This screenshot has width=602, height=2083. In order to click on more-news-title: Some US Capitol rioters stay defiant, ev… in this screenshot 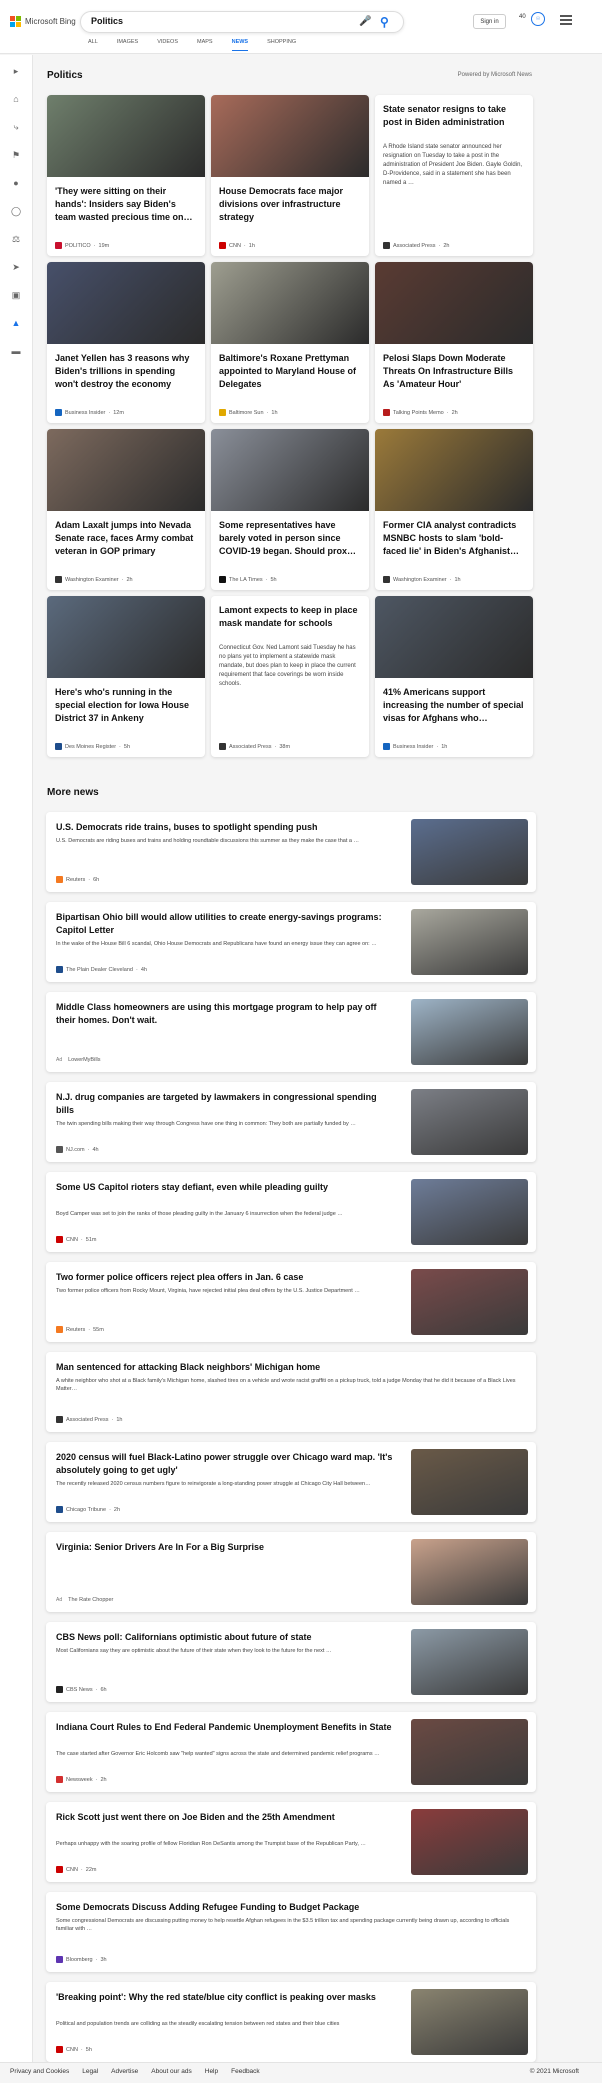, I will do `click(226, 1187)`.